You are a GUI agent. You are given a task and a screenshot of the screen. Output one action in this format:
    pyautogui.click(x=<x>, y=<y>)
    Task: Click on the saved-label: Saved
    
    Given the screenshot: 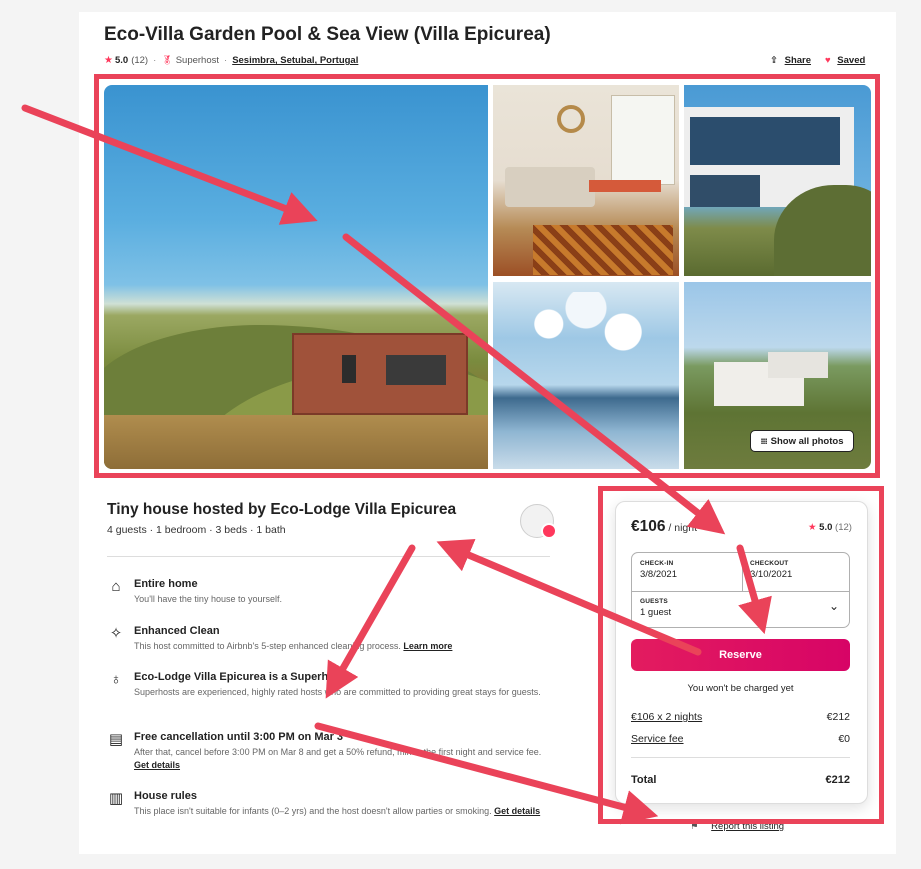 What is the action you would take?
    pyautogui.click(x=851, y=60)
    